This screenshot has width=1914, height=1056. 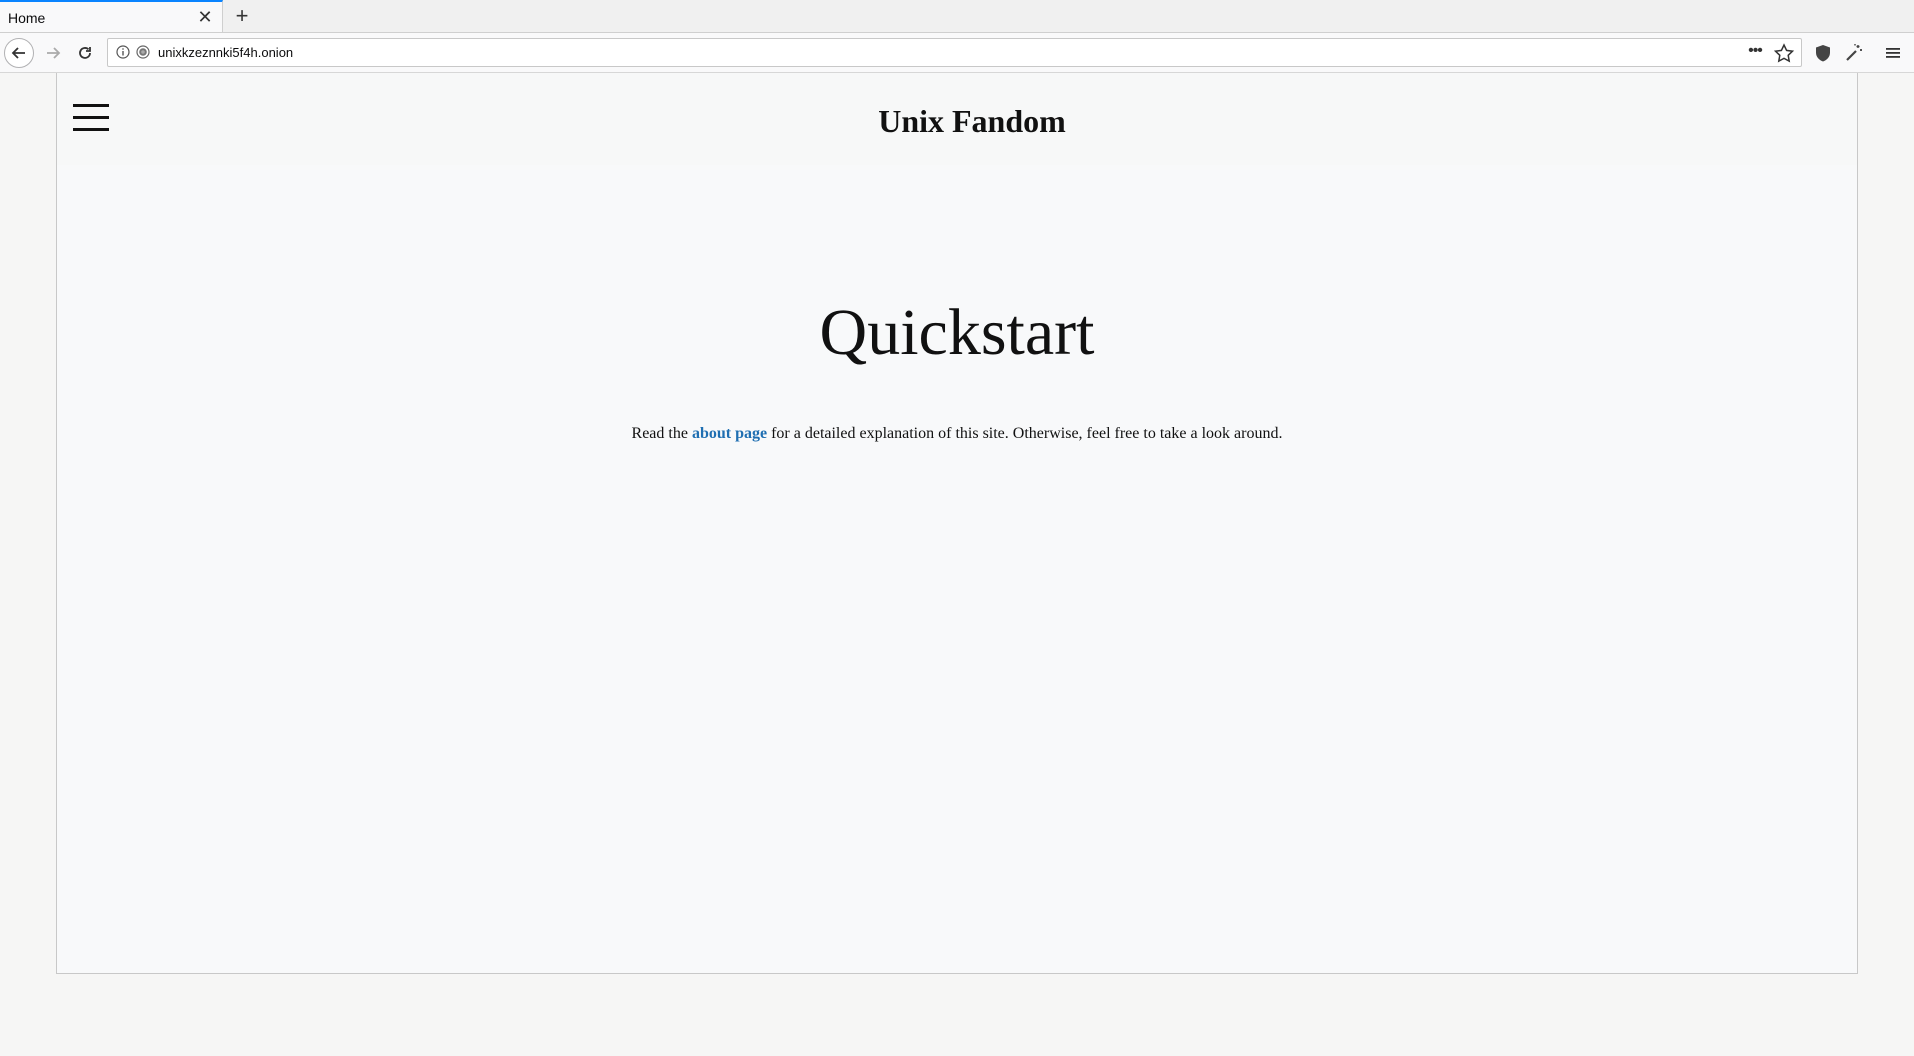 I want to click on intro-text-before: Read the, so click(x=661, y=433).